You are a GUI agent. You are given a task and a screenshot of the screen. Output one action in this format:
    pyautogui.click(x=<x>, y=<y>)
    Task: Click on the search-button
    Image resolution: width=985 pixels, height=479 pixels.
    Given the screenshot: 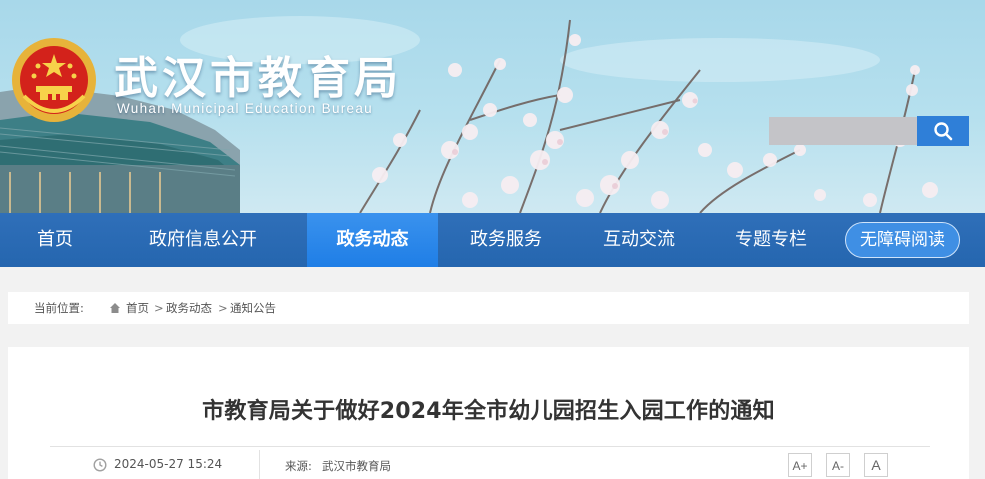 What is the action you would take?
    pyautogui.click(x=943, y=131)
    